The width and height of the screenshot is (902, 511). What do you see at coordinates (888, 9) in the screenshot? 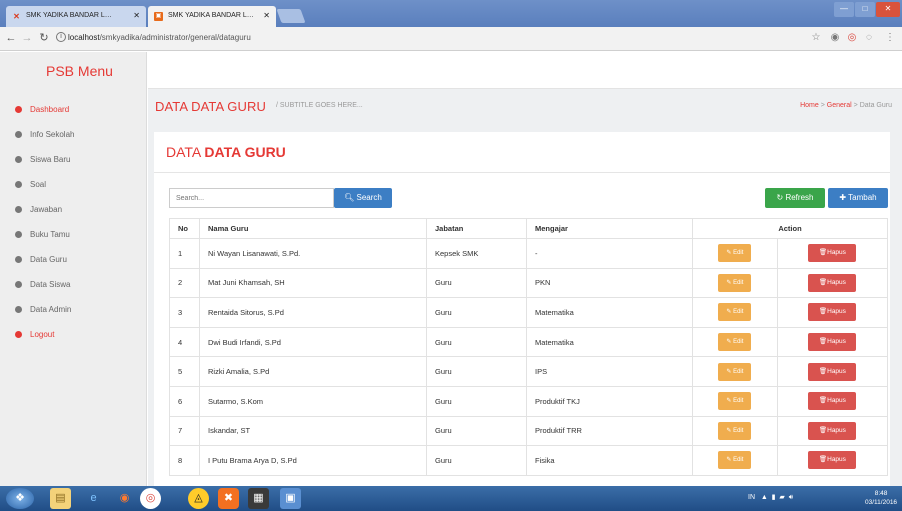
I see `window-close-icon: ✕` at bounding box center [888, 9].